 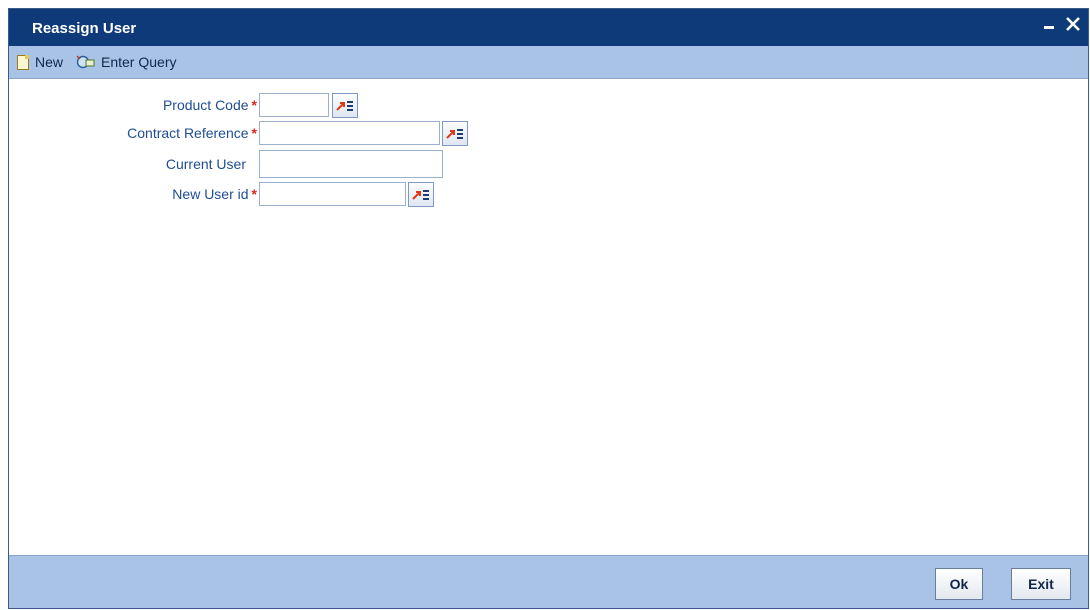 I want to click on contract-reference-label: Contract Reference *, so click(x=192, y=133).